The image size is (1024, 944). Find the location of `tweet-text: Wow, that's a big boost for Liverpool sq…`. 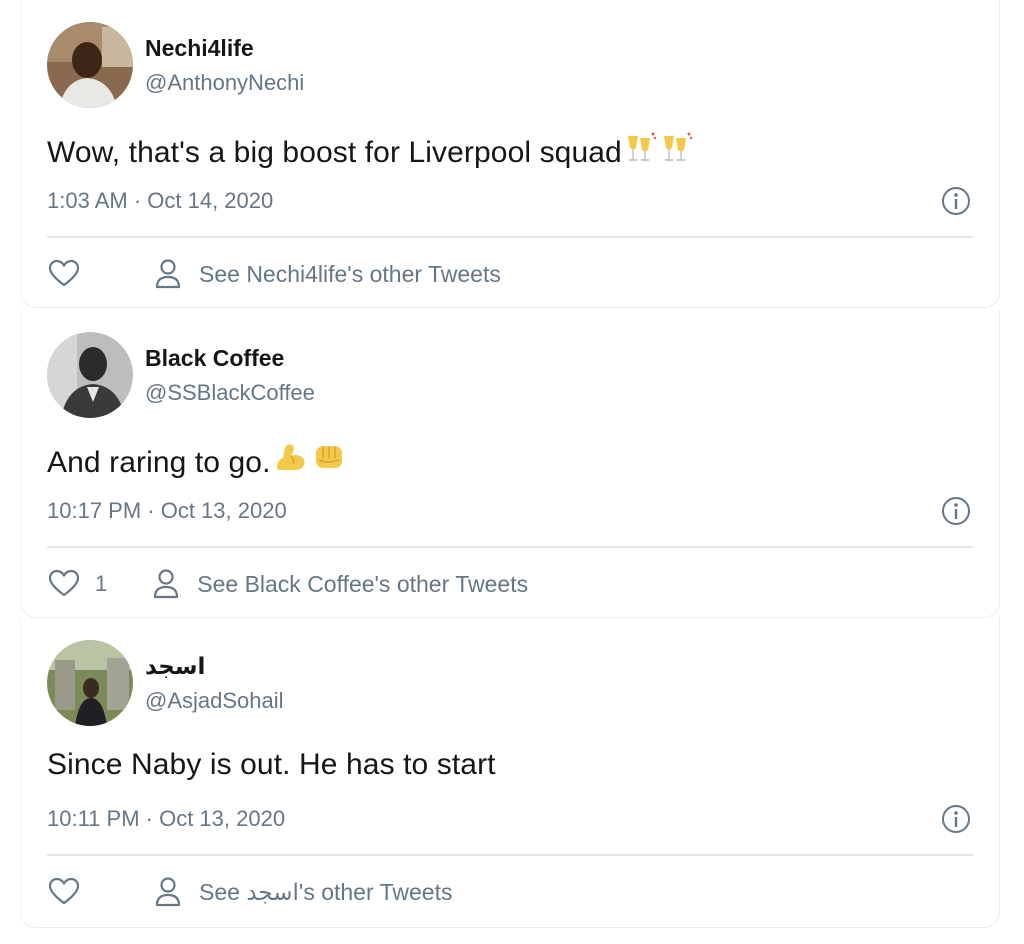

tweet-text: Wow, that's a big boost for Liverpool sq… is located at coordinates (370, 151).